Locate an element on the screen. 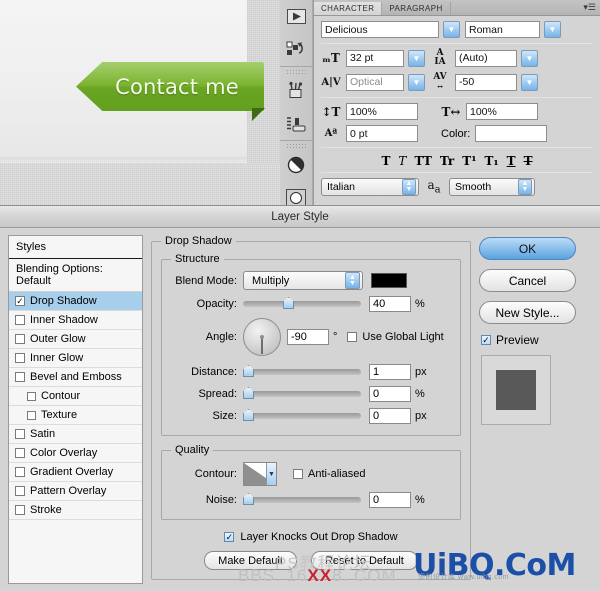  type-style-buttons: T T TT Tr T¹ T₁ T T is located at coordinates (457, 162).